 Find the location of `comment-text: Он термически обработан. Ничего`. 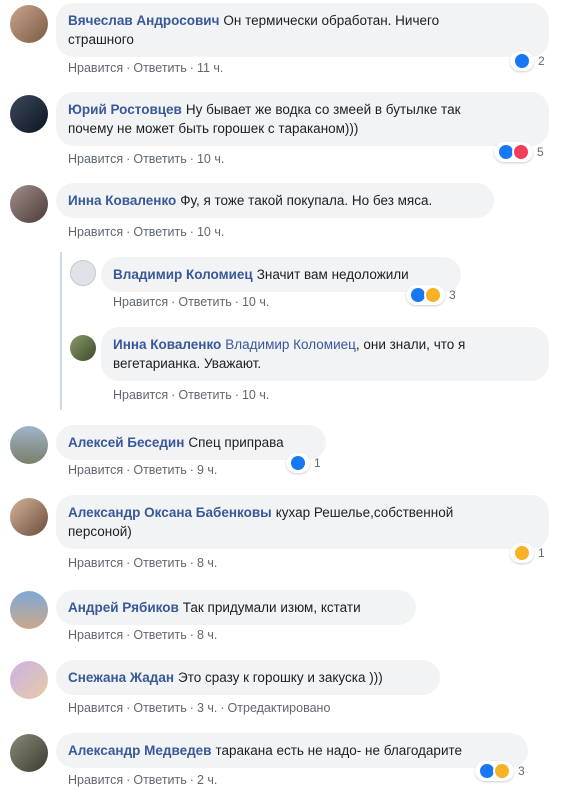

comment-text: Он термически обработан. Ничего is located at coordinates (331, 20).